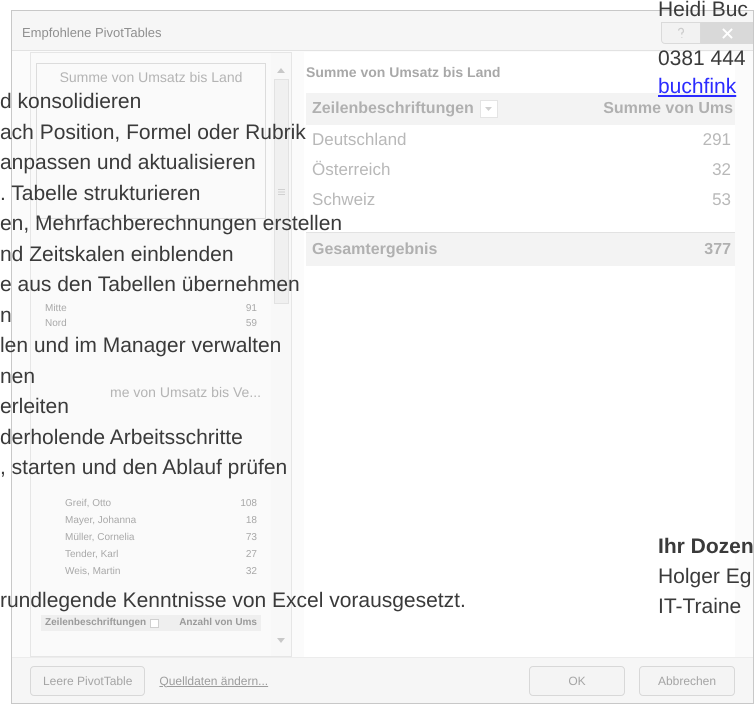  Describe the element at coordinates (703, 10) in the screenshot. I see `contact-name: Heidi Buc` at that location.